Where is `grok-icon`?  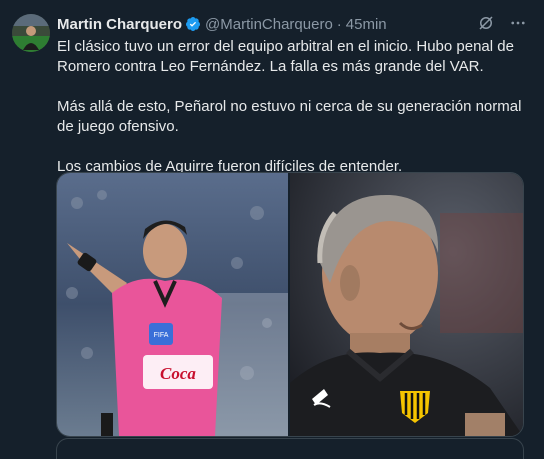
grok-icon is located at coordinates (486, 25).